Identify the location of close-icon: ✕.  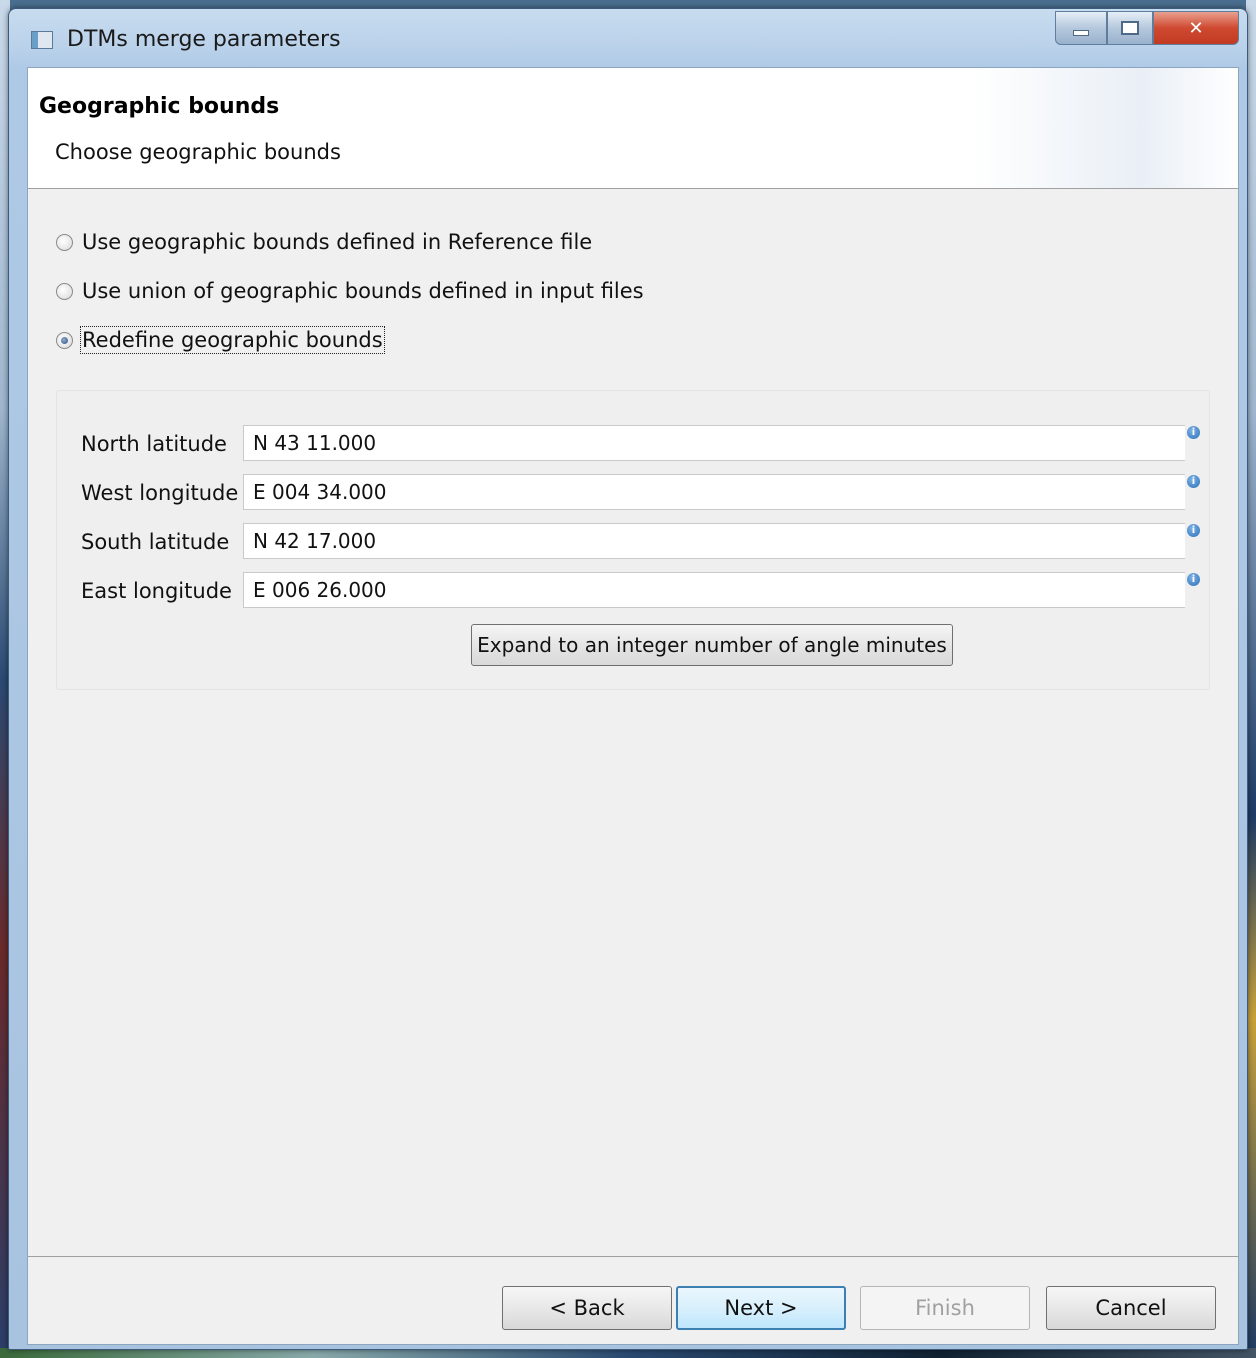
(1196, 28).